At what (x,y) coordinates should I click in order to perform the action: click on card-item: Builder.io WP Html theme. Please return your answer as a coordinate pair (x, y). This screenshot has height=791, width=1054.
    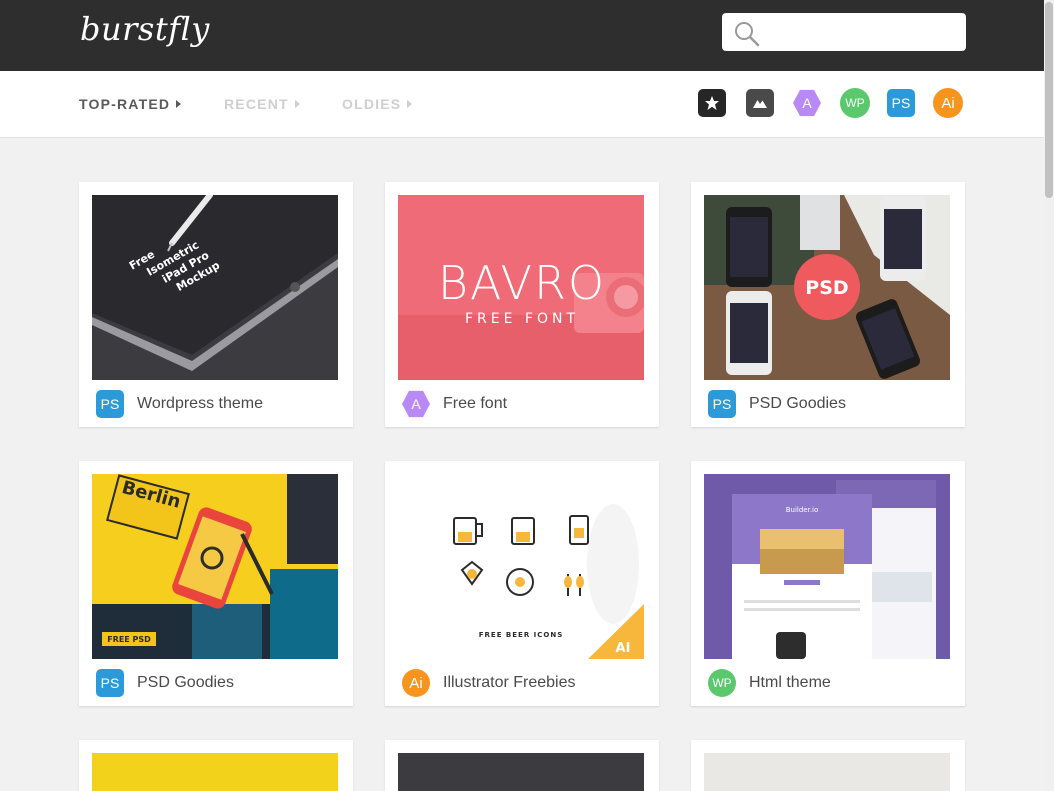
    Looking at the image, I should click on (828, 583).